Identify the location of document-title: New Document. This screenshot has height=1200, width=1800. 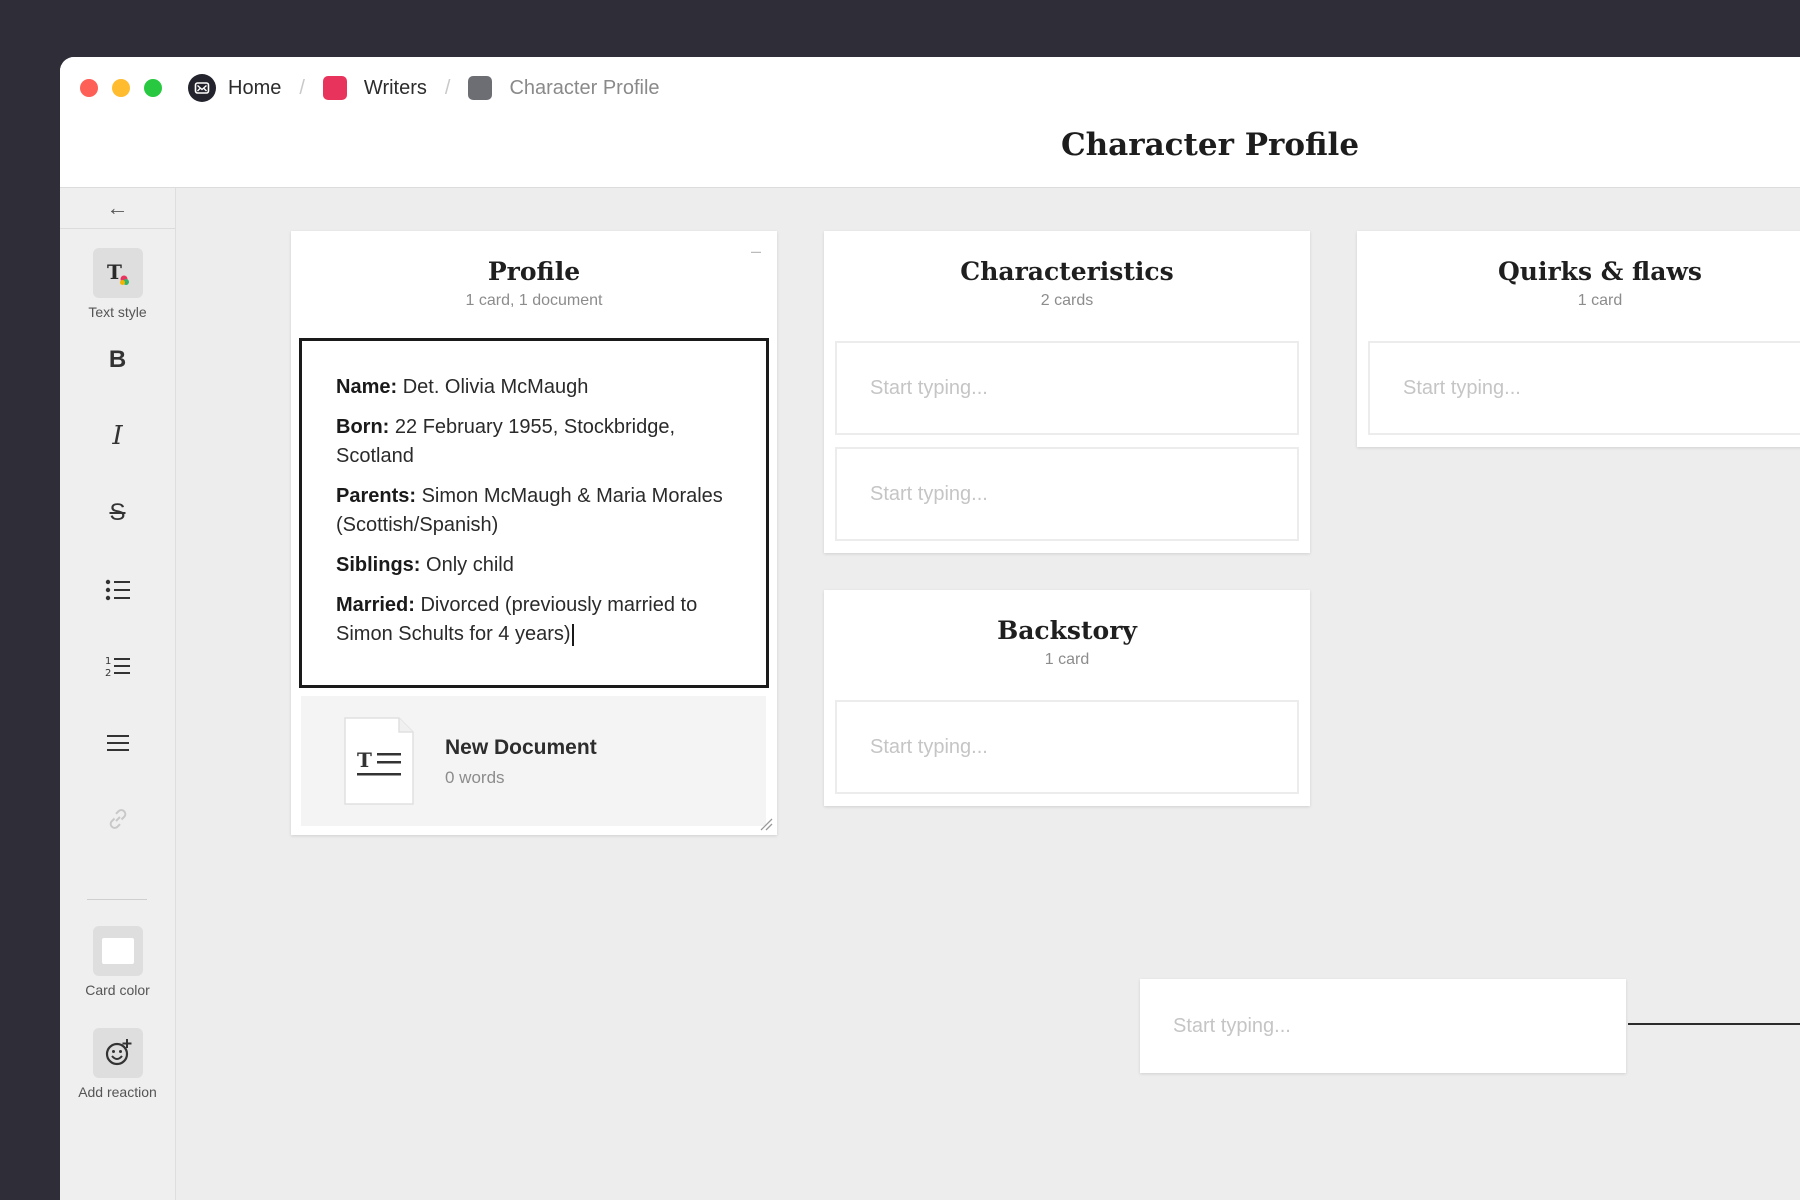
(521, 747).